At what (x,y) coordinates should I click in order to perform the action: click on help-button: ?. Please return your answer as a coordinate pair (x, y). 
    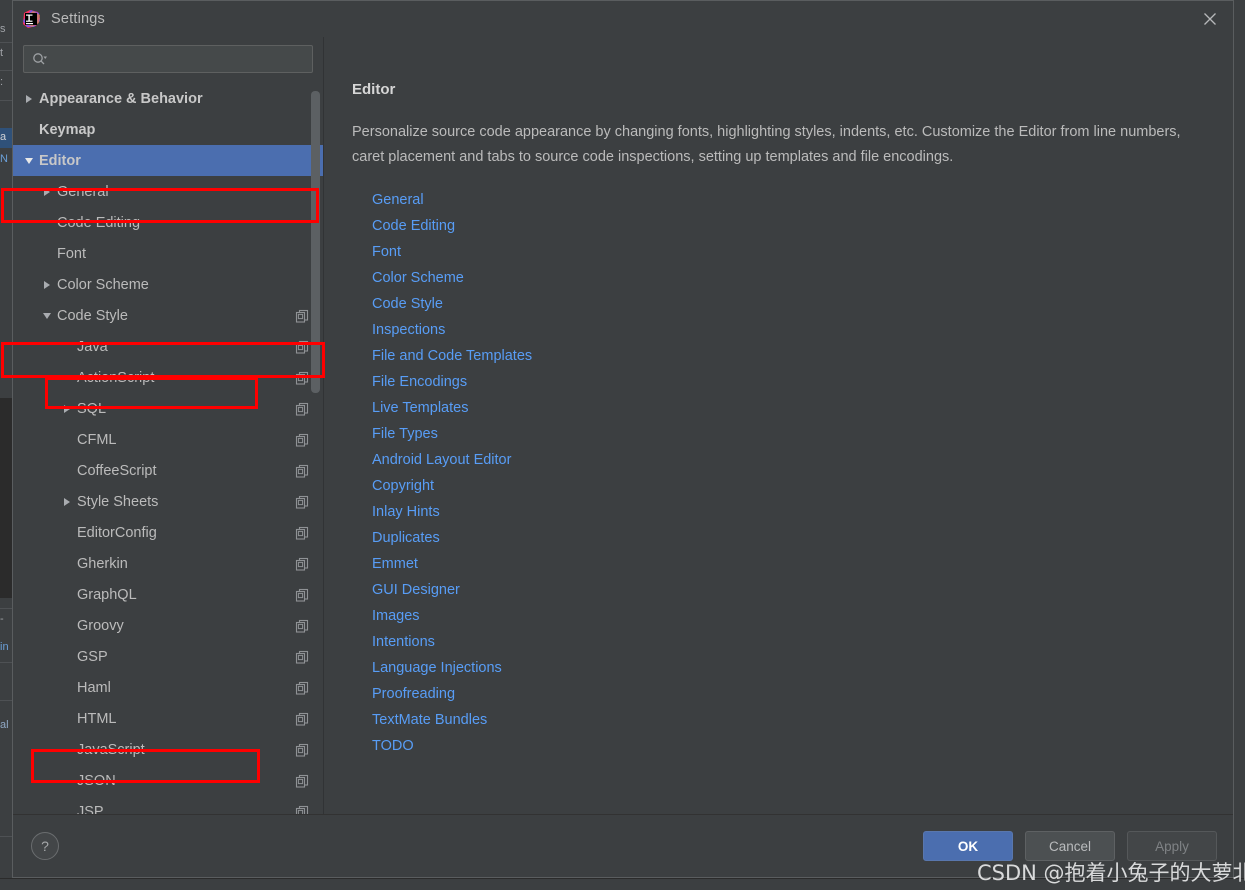
    Looking at the image, I should click on (45, 846).